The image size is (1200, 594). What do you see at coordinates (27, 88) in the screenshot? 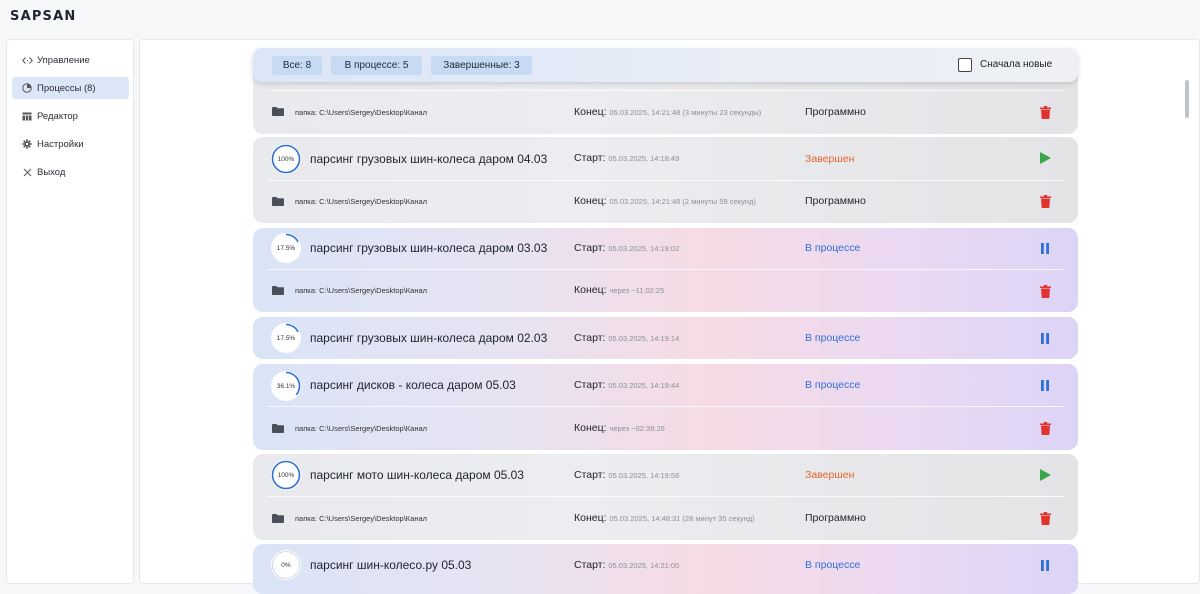
I see `process-icon` at bounding box center [27, 88].